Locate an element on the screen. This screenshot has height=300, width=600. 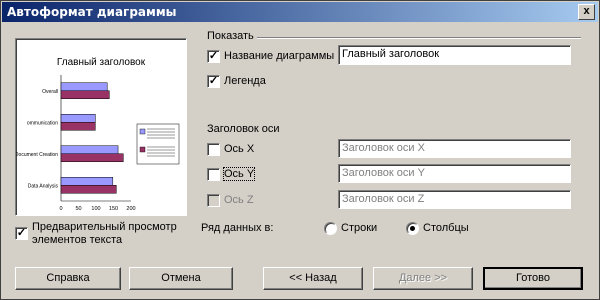
x-tick-label: 200 is located at coordinates (130, 209).